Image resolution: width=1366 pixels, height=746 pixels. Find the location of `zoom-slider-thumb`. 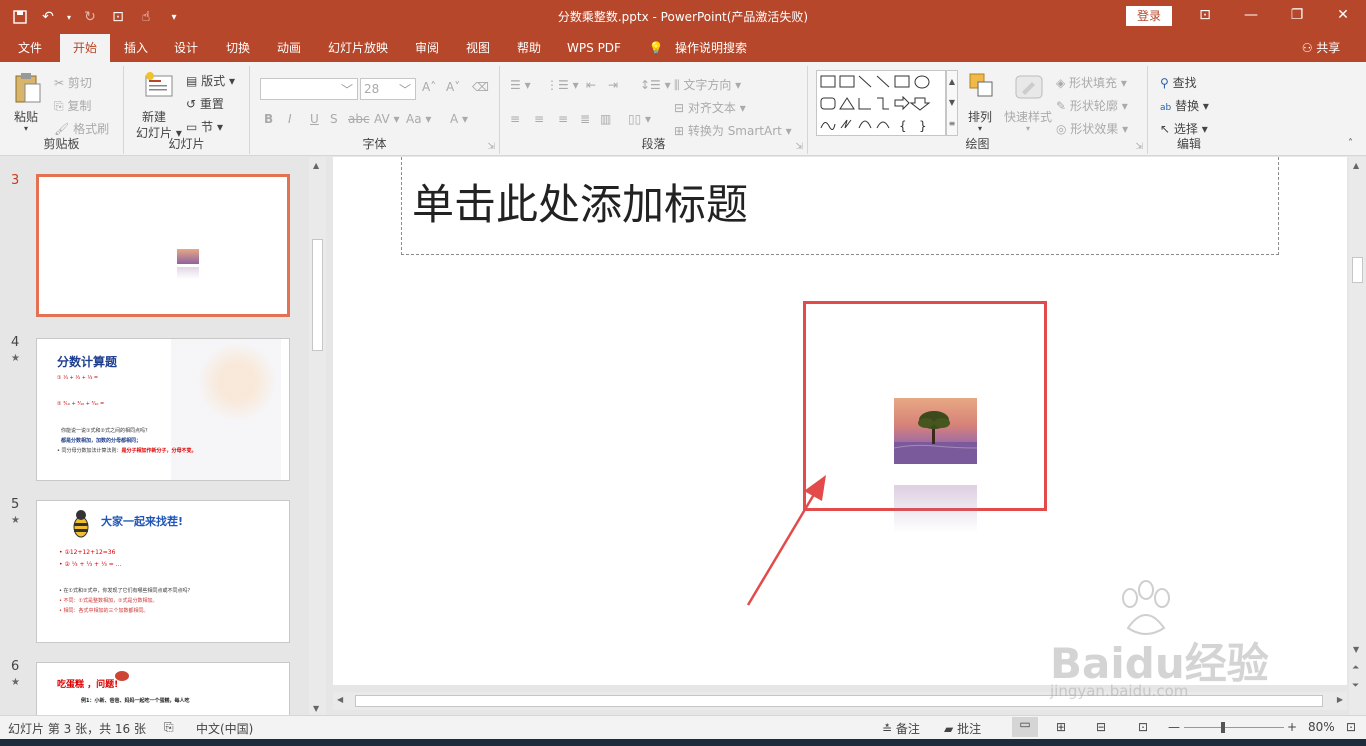

zoom-slider-thumb is located at coordinates (1222, 727).